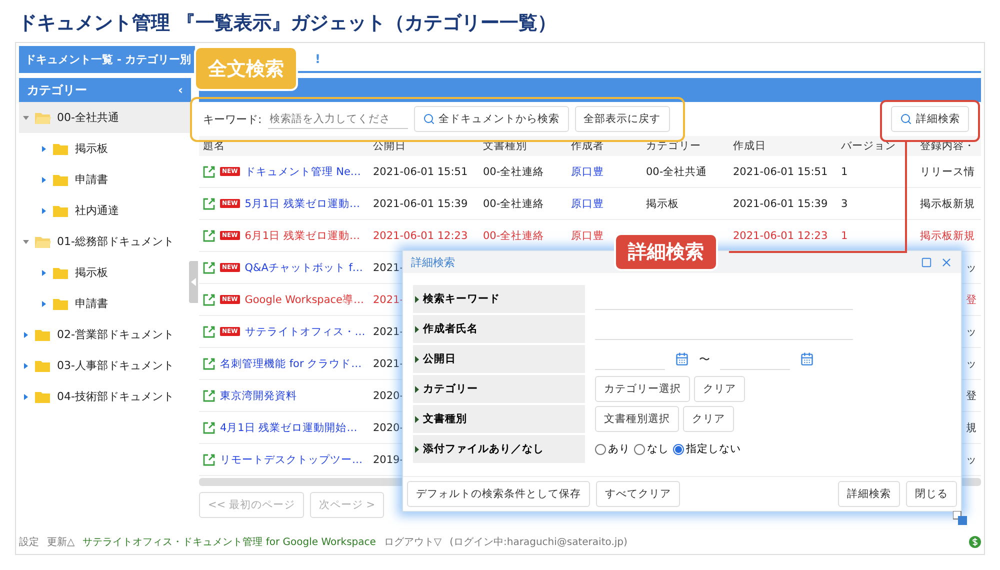 The image size is (1000, 570). Describe the element at coordinates (622, 119) in the screenshot. I see `reset-button: 全部表示に戻す` at that location.